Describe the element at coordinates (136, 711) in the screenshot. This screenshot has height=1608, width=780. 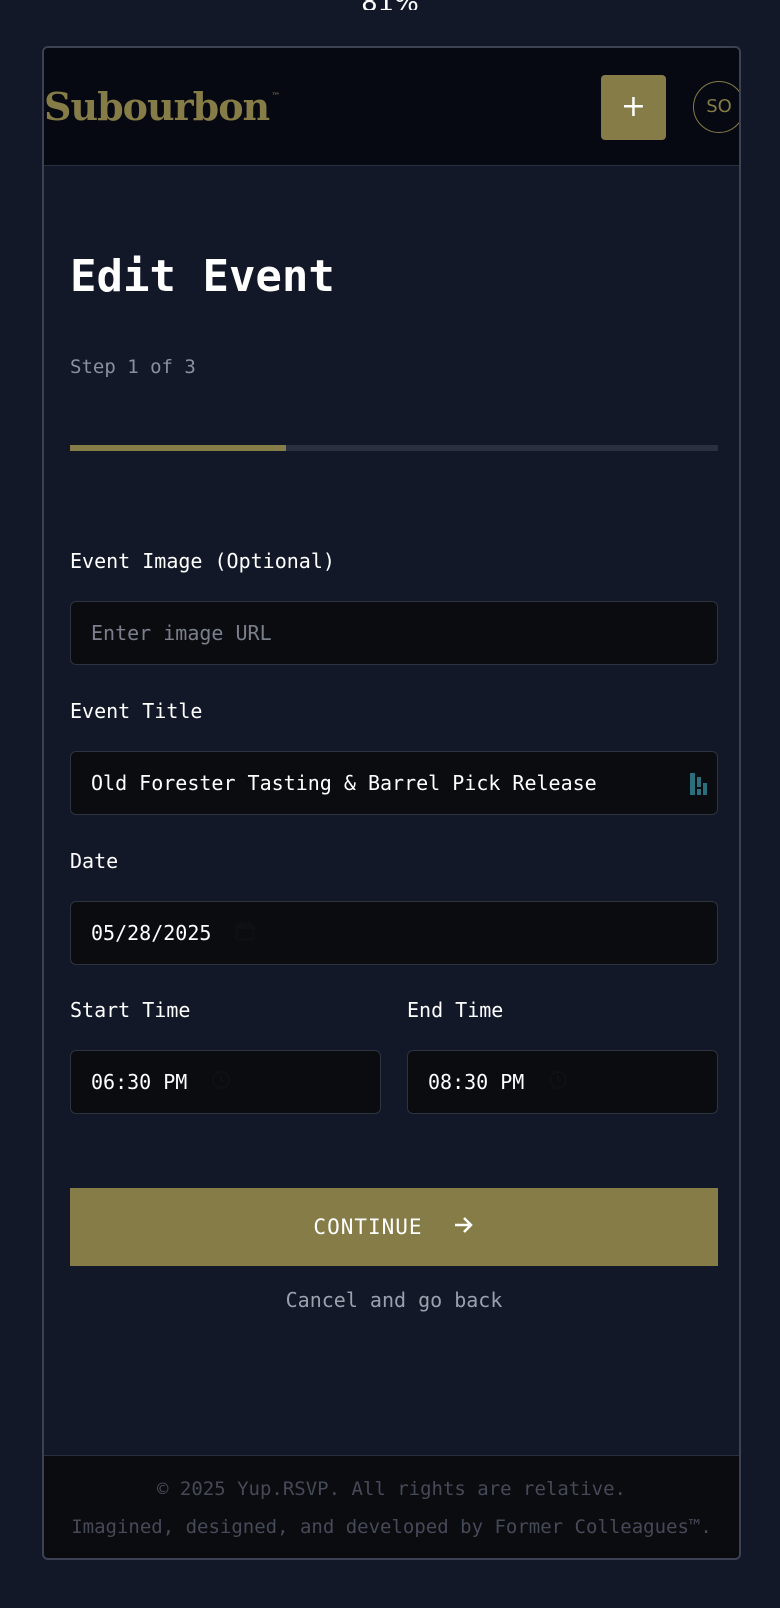
I see `event-title-label: Event Title` at that location.